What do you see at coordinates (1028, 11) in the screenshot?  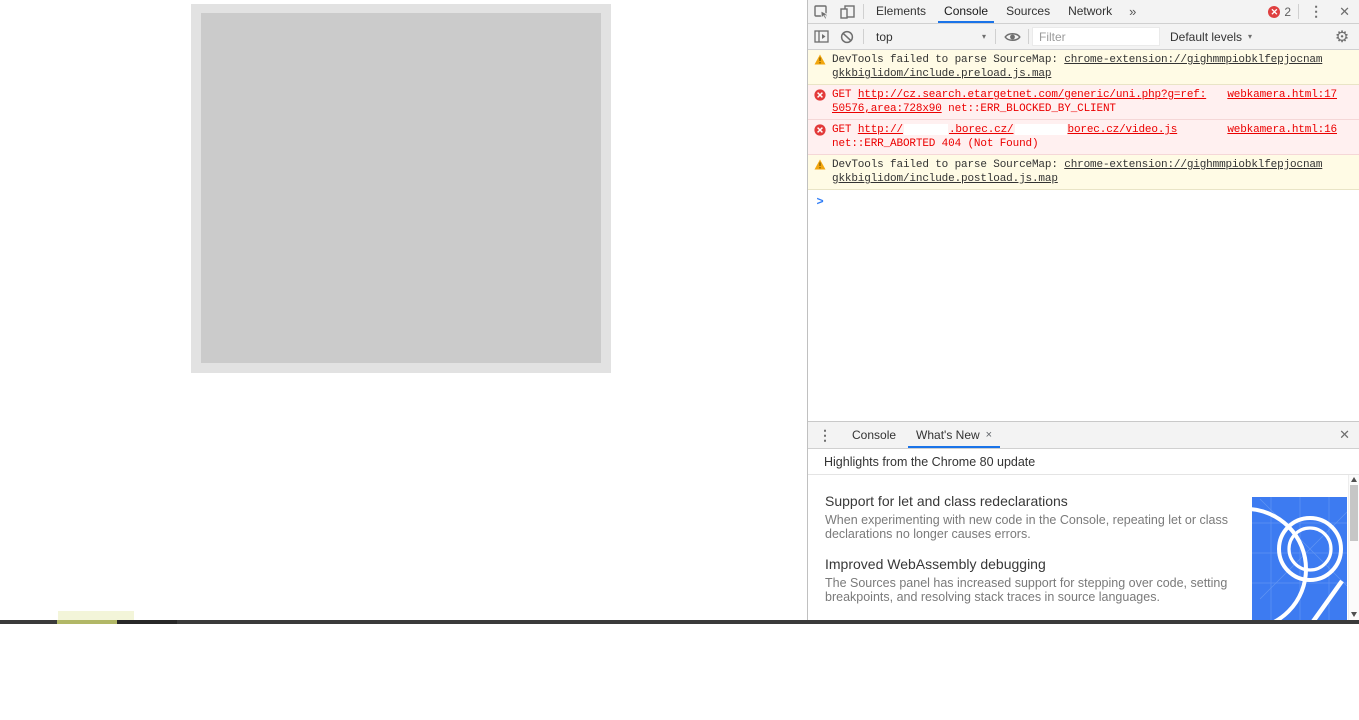 I see `tab-sources: Sources` at bounding box center [1028, 11].